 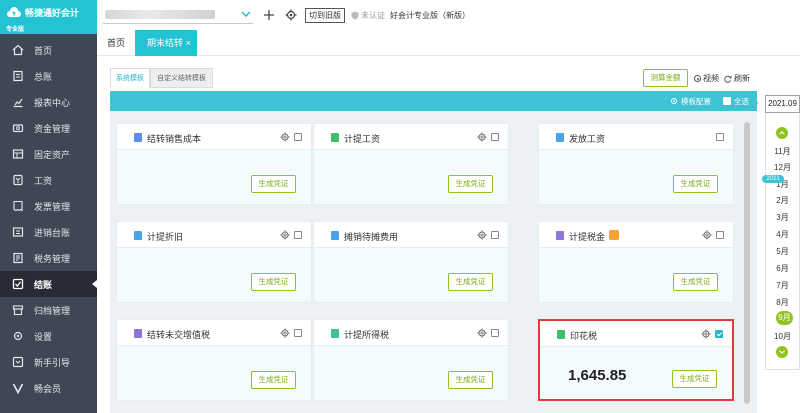 I want to click on period-month: 6月, so click(x=782, y=268).